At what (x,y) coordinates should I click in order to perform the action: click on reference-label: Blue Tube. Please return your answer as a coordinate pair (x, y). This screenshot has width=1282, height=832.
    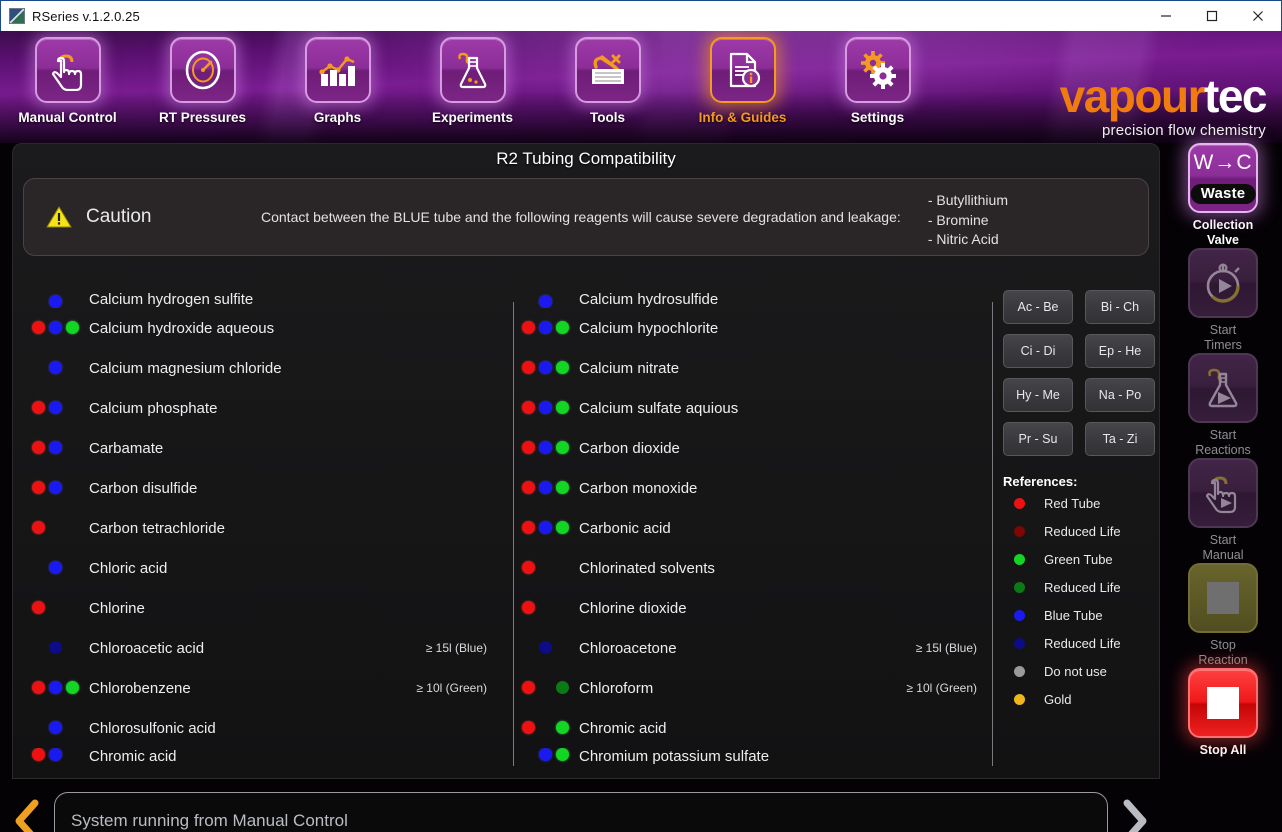
    Looking at the image, I should click on (1073, 615).